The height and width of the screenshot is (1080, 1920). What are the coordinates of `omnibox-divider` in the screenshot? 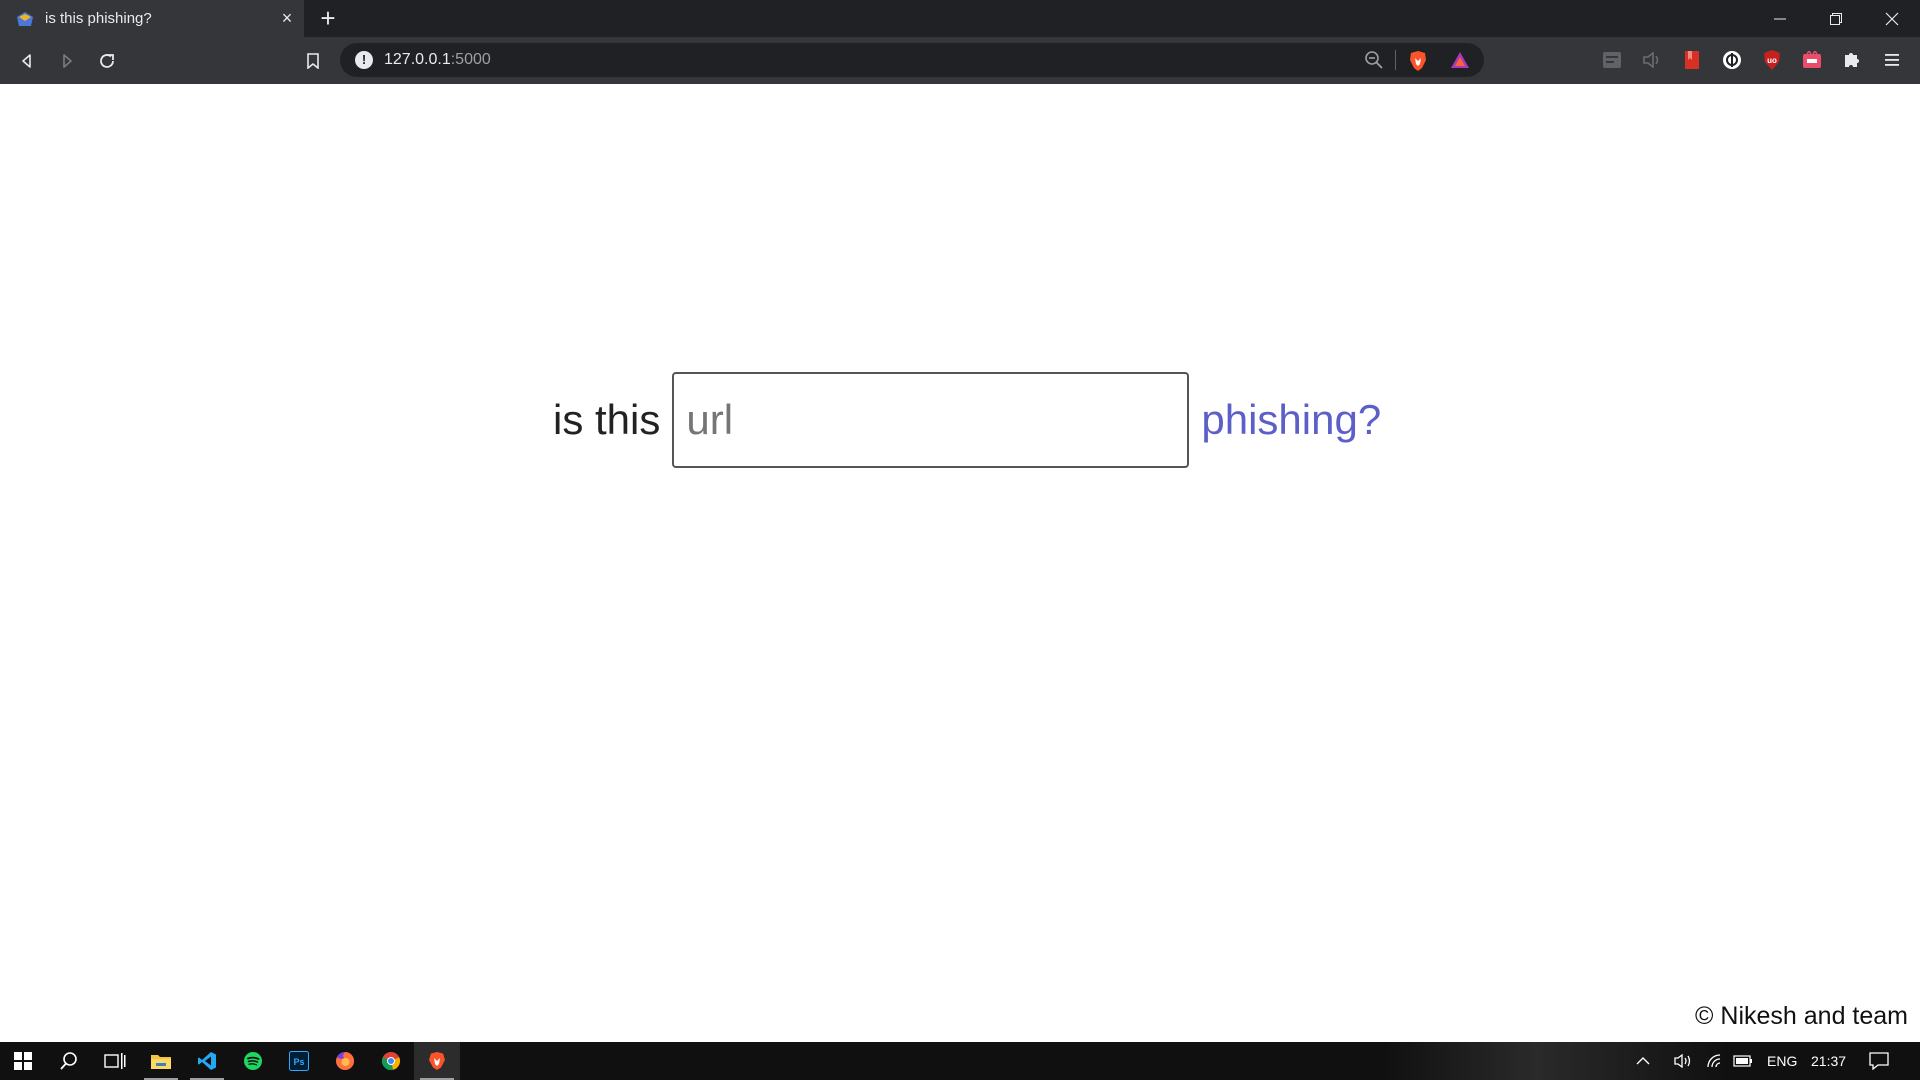 It's located at (1395, 60).